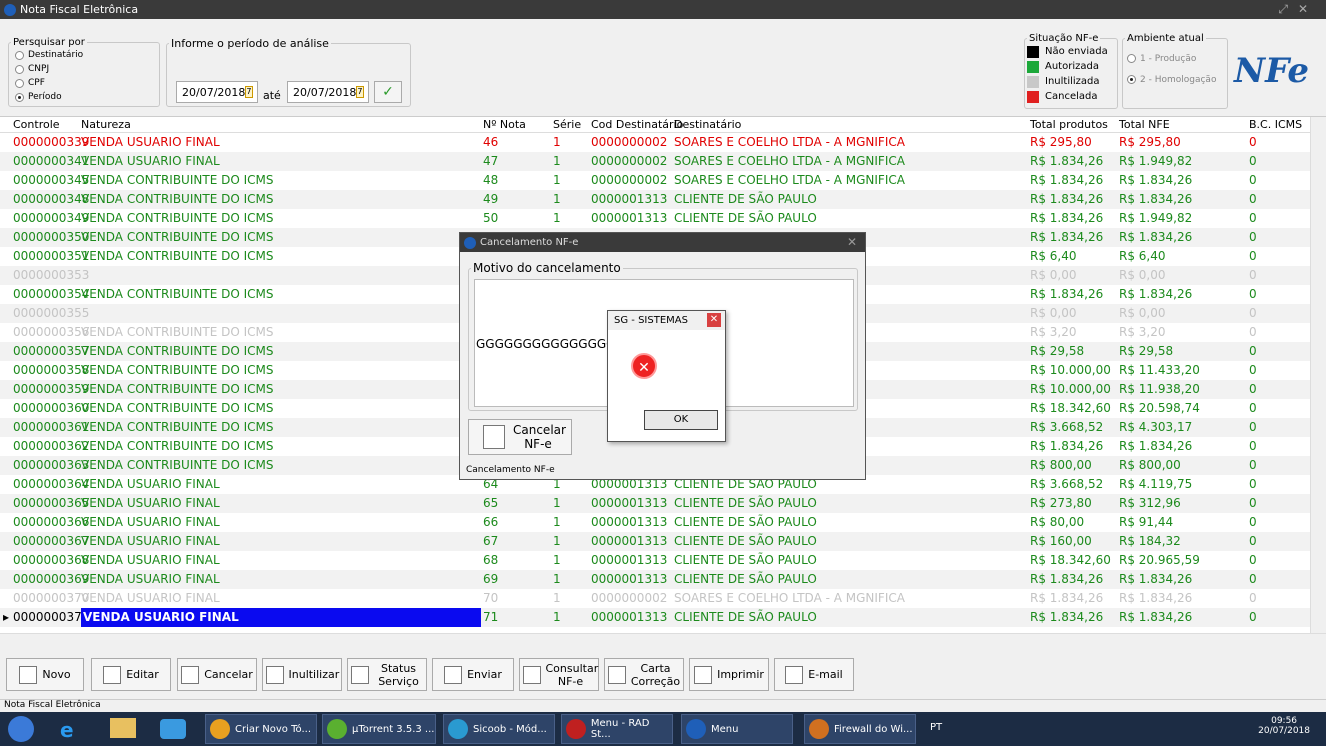  Describe the element at coordinates (729, 674) in the screenshot. I see `imprimir-button: Imprimir` at that location.